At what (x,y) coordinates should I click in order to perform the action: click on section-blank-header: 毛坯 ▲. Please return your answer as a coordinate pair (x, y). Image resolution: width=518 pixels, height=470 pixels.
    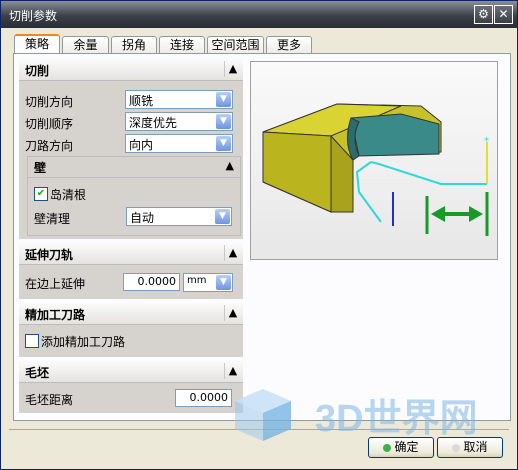
    Looking at the image, I should click on (131, 372).